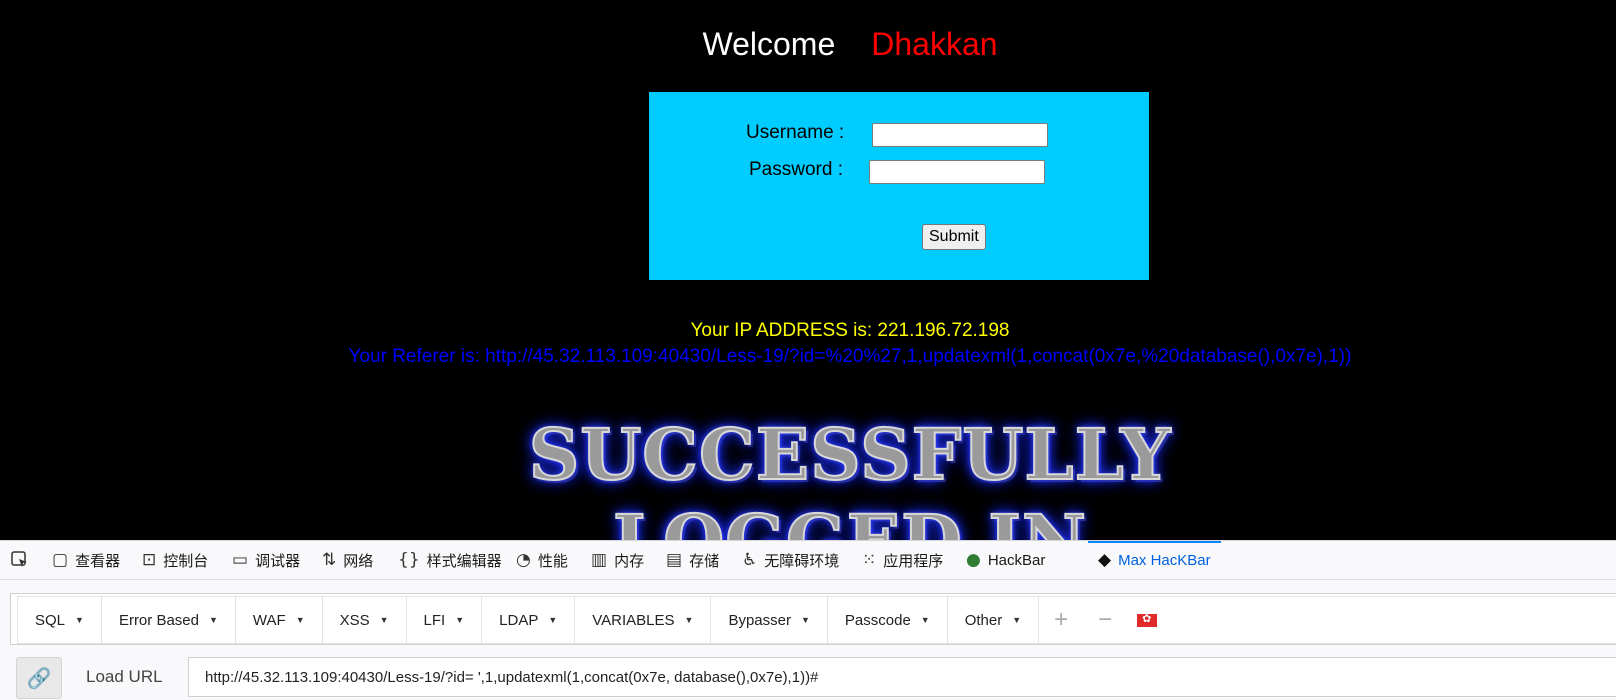 The height and width of the screenshot is (700, 1616). I want to click on menu-lfi: LFI ▼, so click(445, 620).